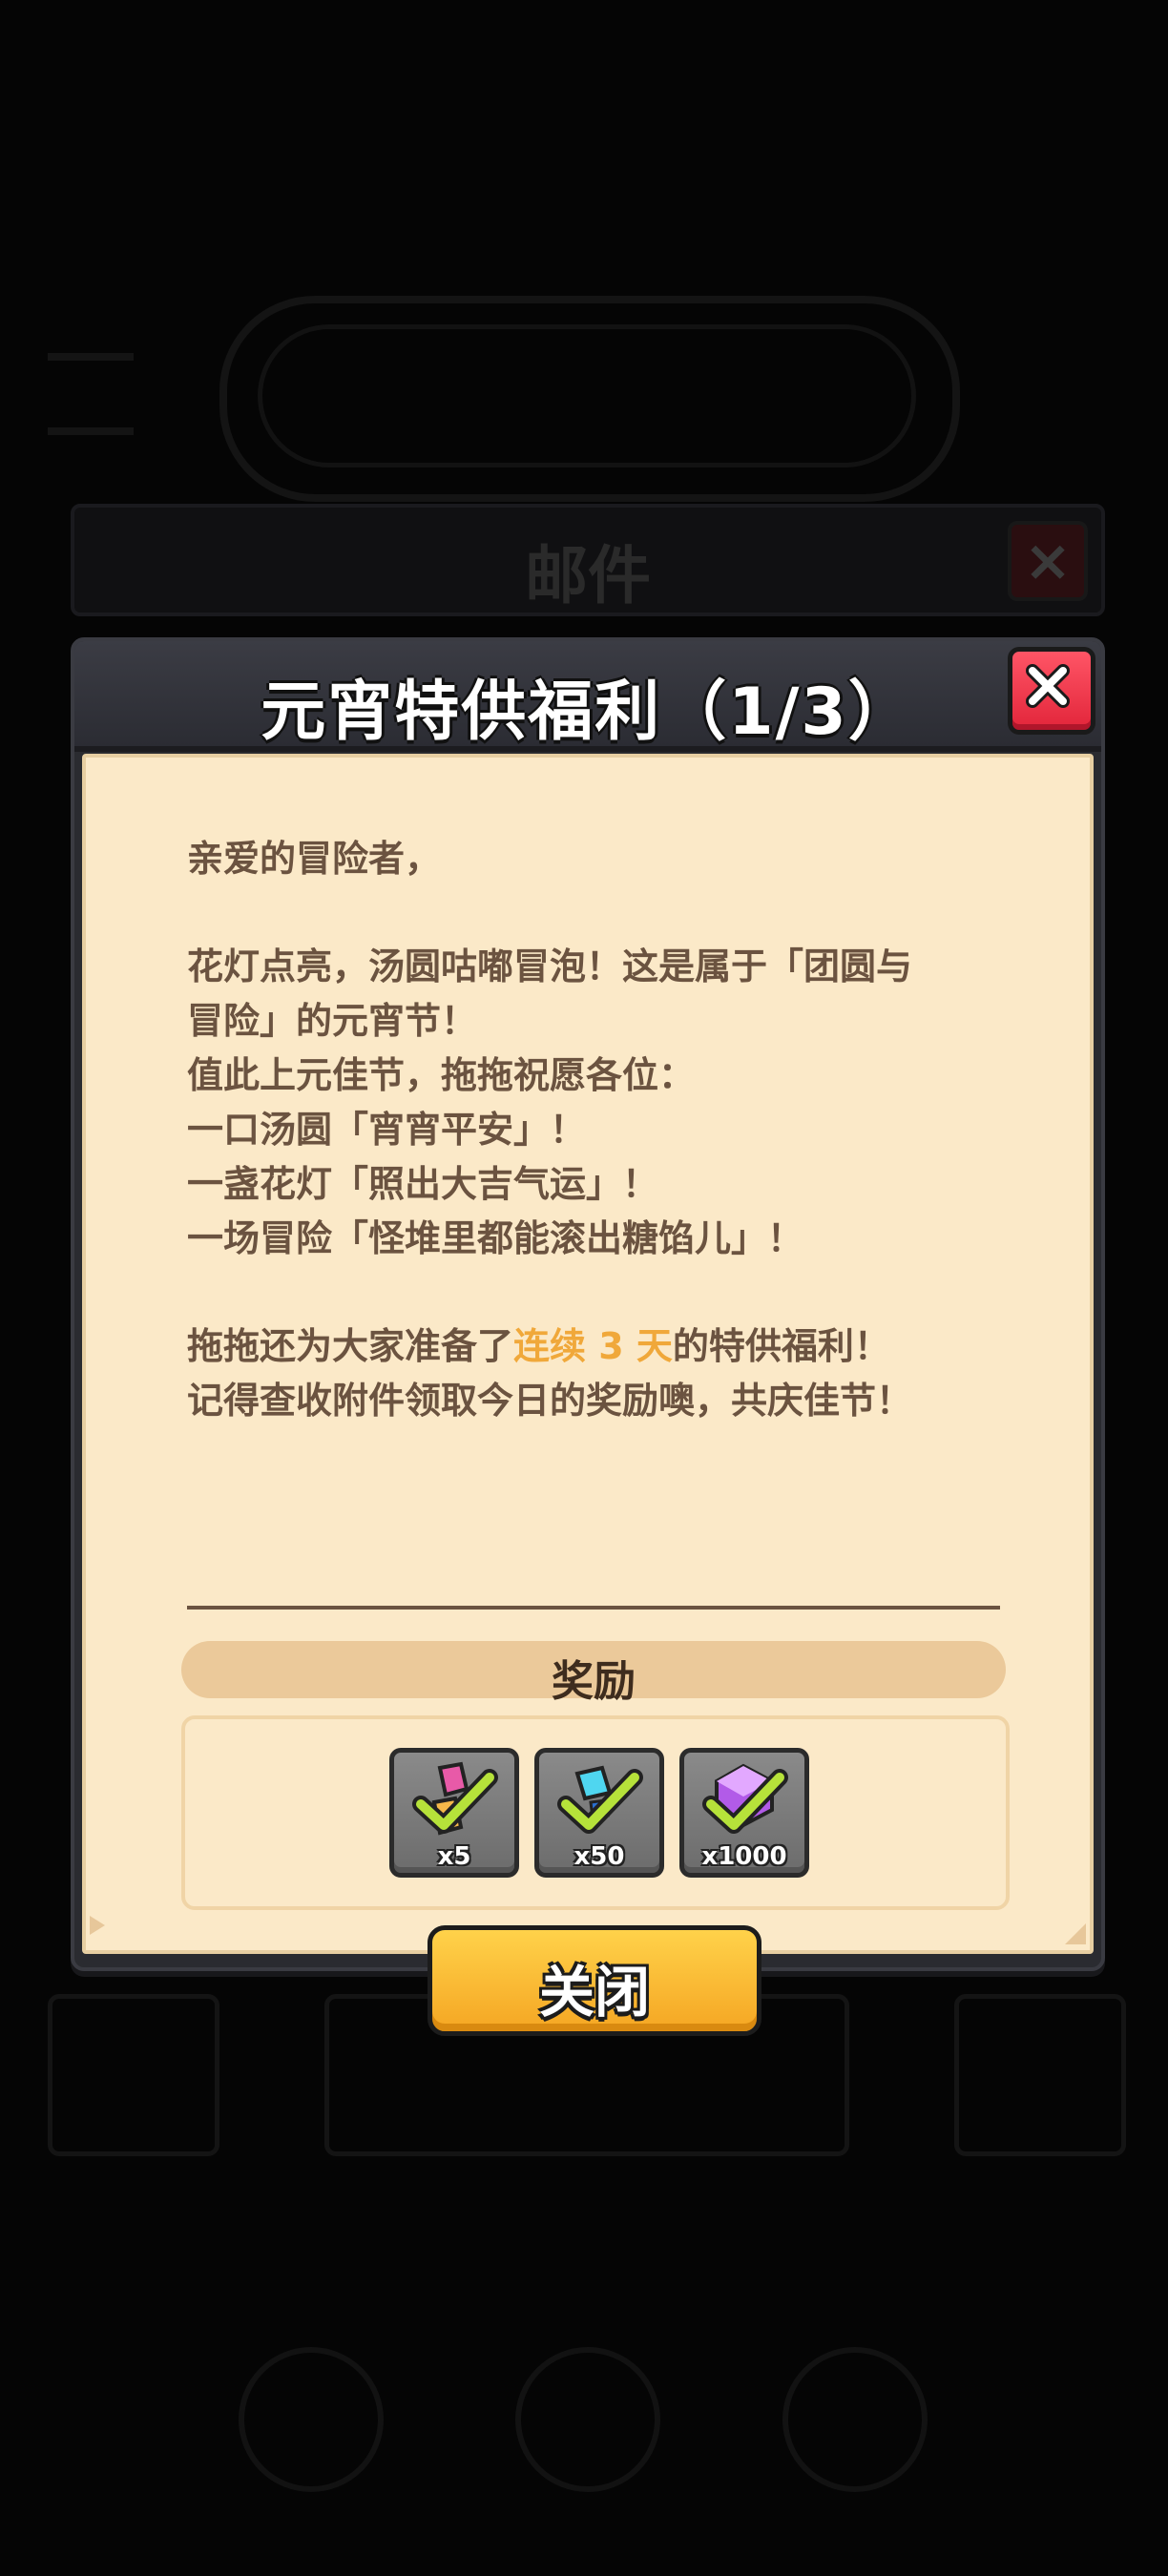  I want to click on pink-crystal-check-icon, so click(455, 1798).